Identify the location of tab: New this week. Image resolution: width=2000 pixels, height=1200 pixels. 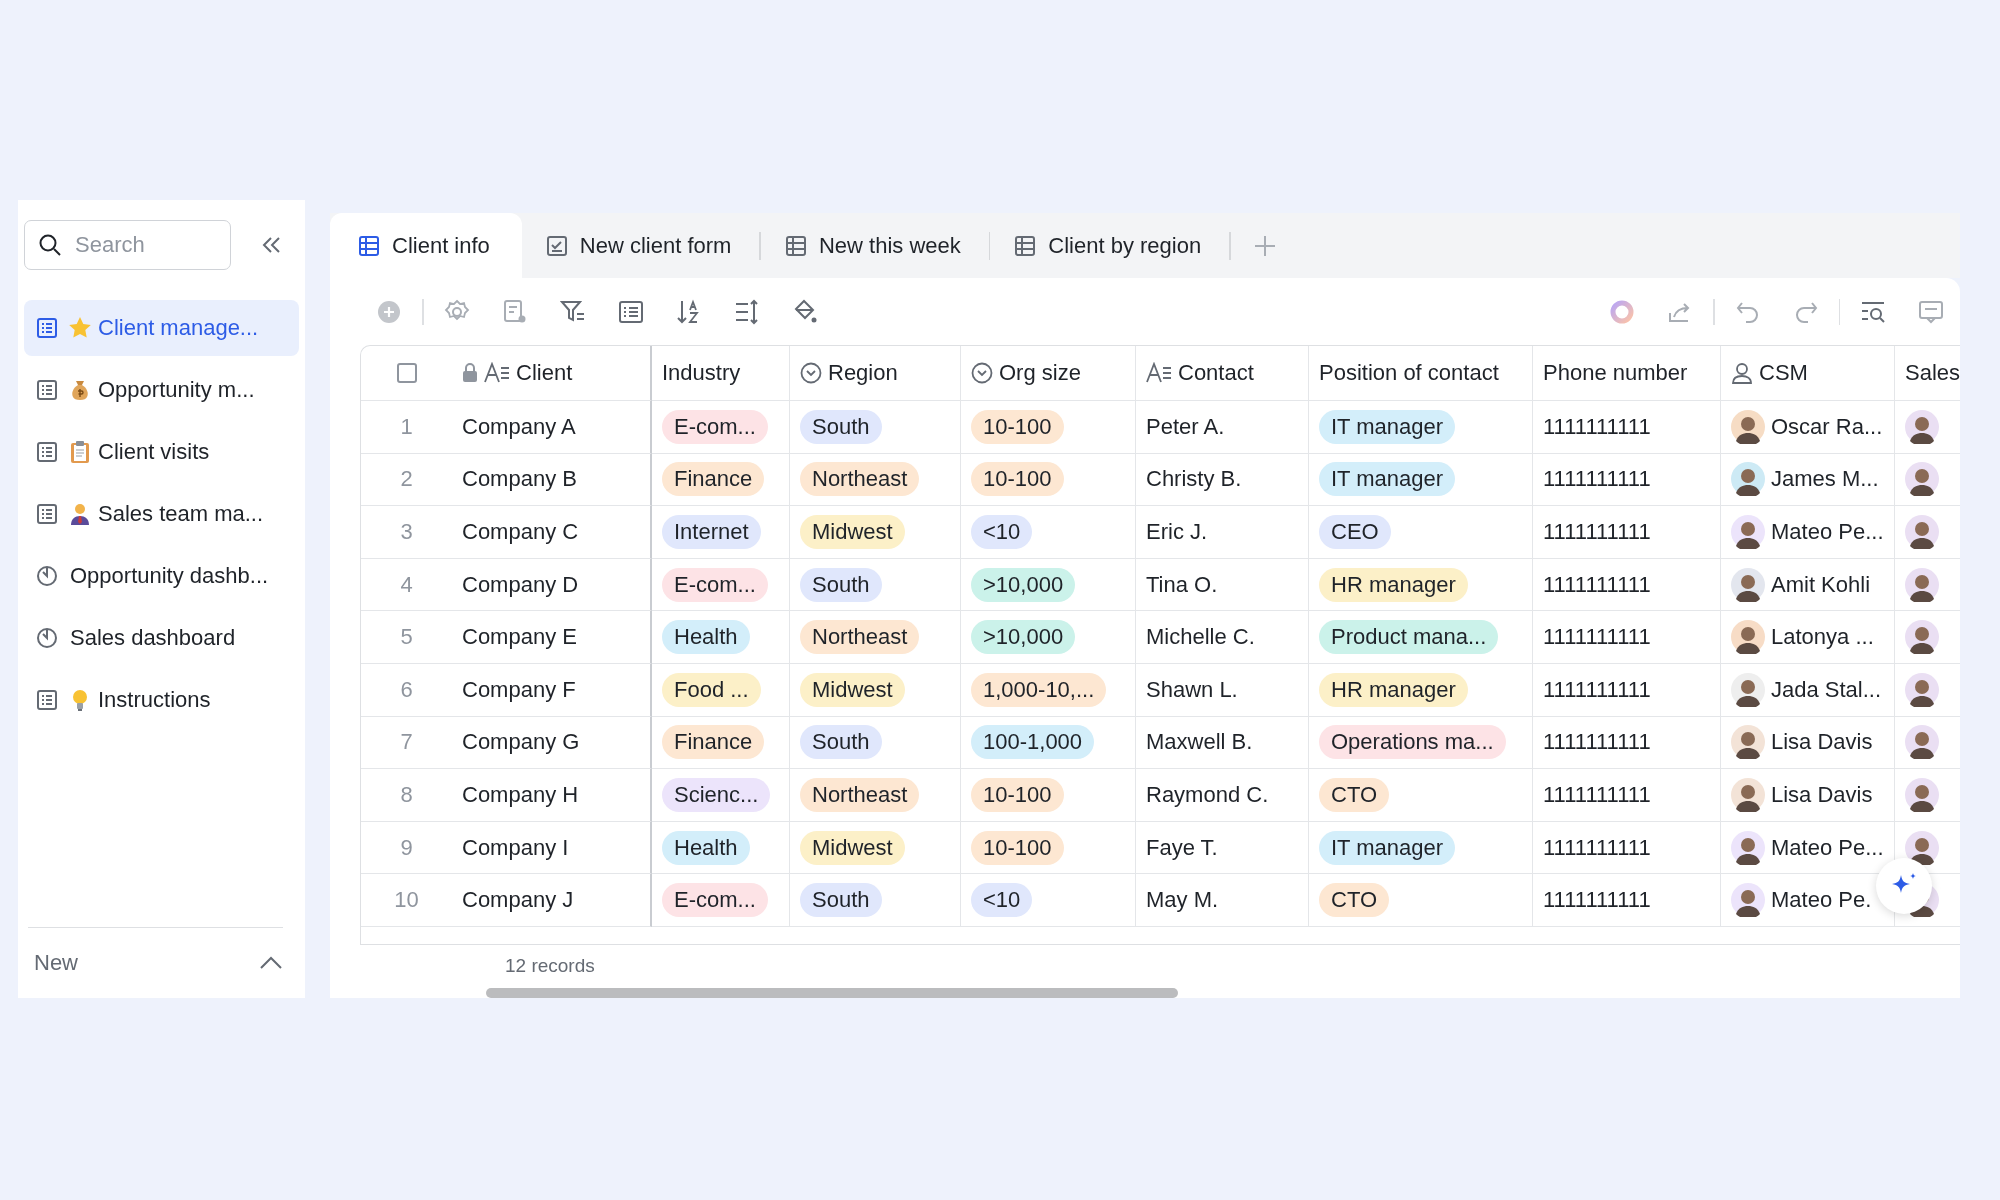
(874, 245).